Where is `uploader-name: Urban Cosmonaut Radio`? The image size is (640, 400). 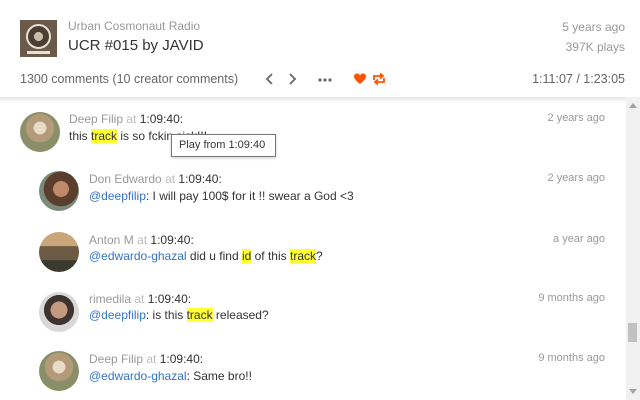
uploader-name: Urban Cosmonaut Radio is located at coordinates (134, 26).